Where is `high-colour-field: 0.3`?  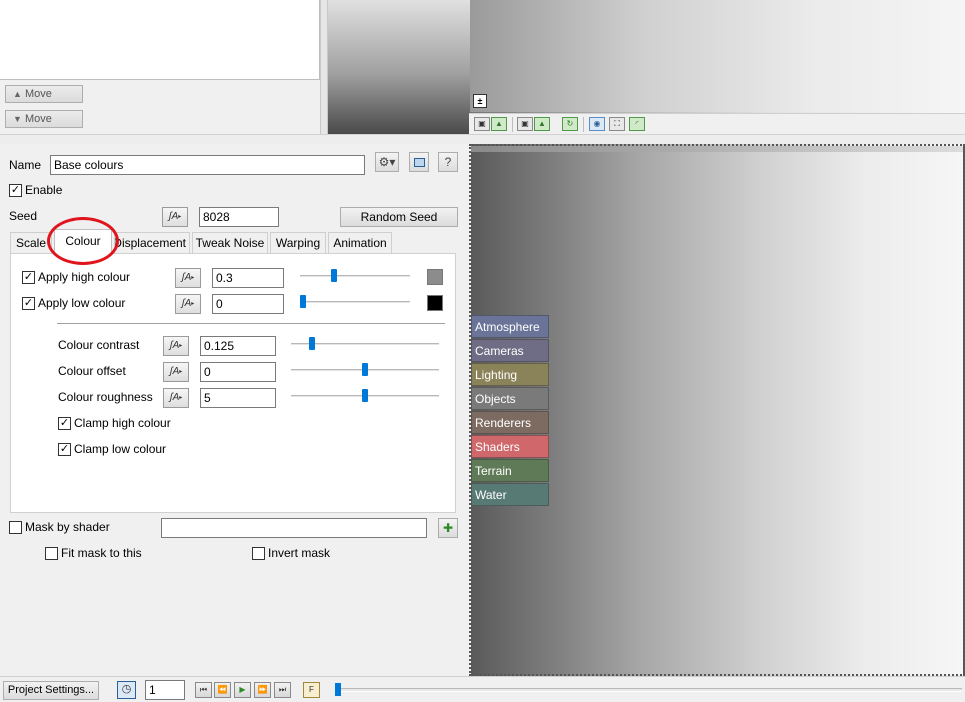
high-colour-field: 0.3 is located at coordinates (248, 278).